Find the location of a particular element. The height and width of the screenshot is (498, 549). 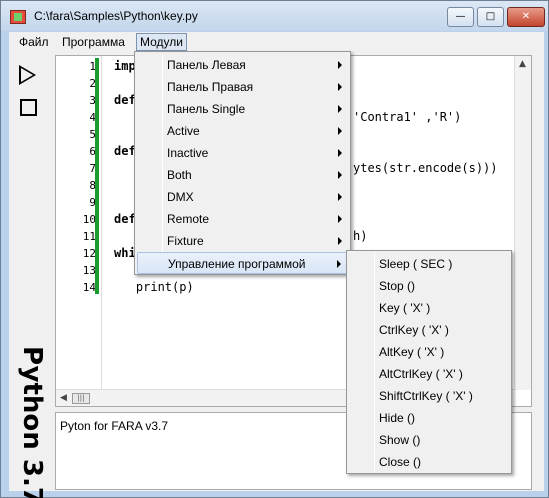

menu-item-label: Fixture is located at coordinates (185, 241).